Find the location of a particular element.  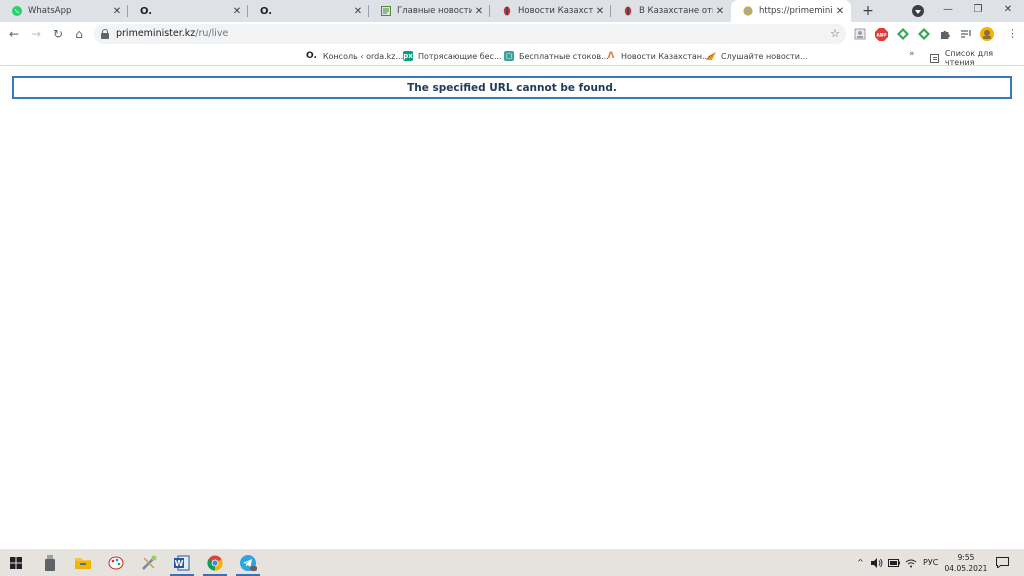

stock-photo-icon: ▢ is located at coordinates (509, 56).